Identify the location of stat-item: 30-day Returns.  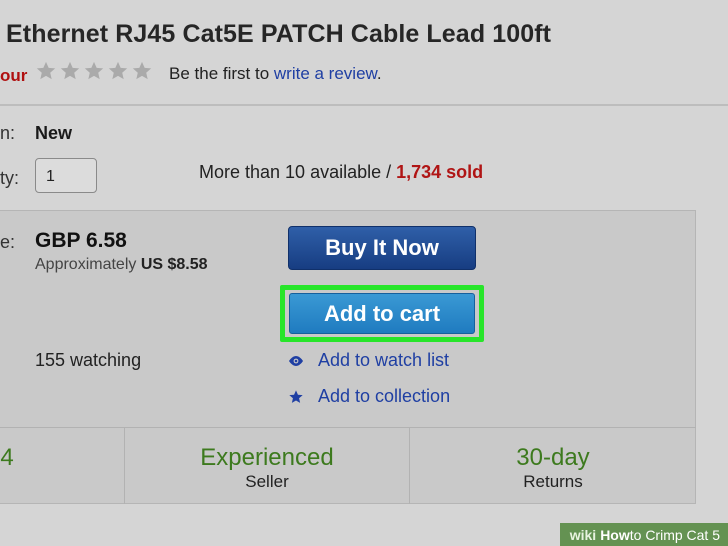
(553, 468).